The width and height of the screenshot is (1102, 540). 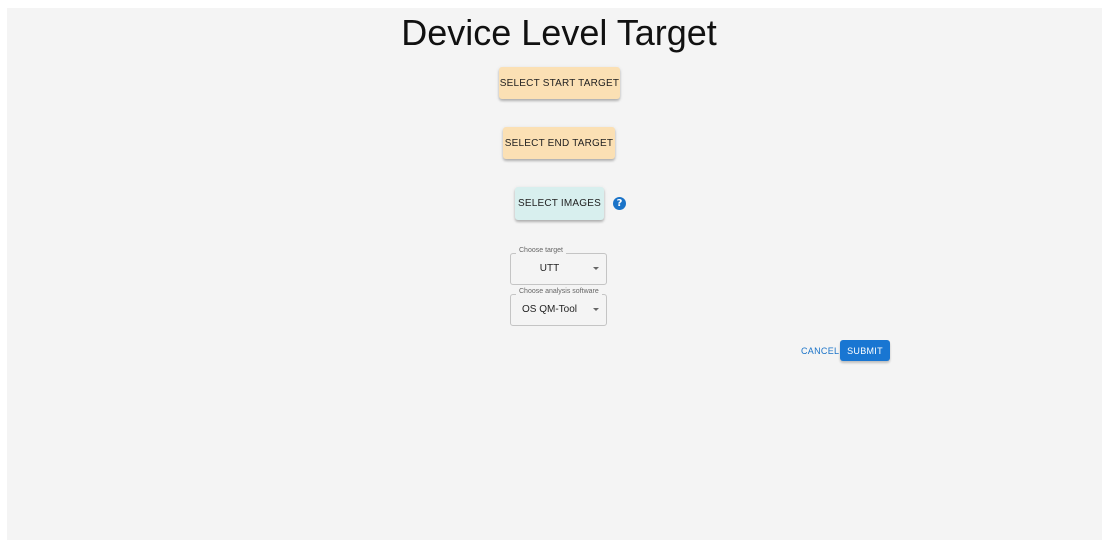 What do you see at coordinates (865, 350) in the screenshot?
I see `submit-button: SUBMIT` at bounding box center [865, 350].